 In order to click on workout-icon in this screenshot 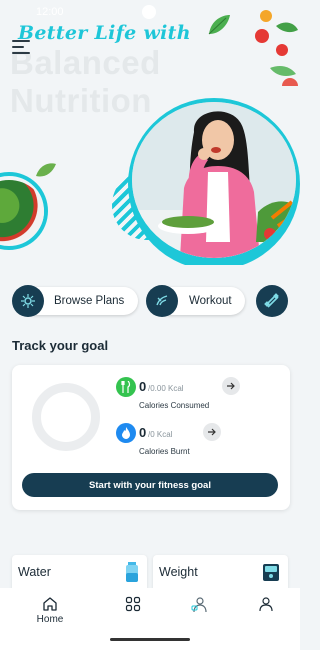, I will do `click(162, 301)`.